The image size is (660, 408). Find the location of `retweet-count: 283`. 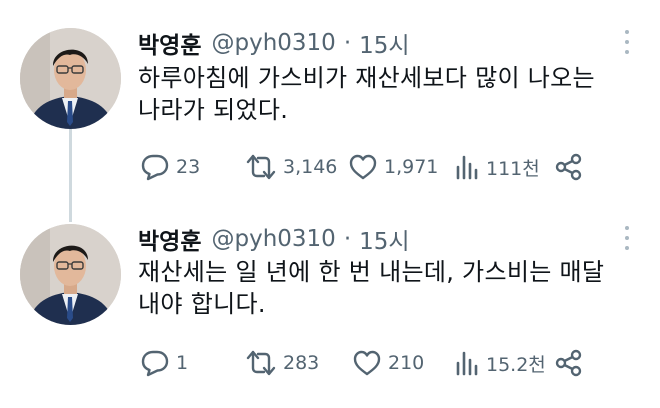

retweet-count: 283 is located at coordinates (301, 363).